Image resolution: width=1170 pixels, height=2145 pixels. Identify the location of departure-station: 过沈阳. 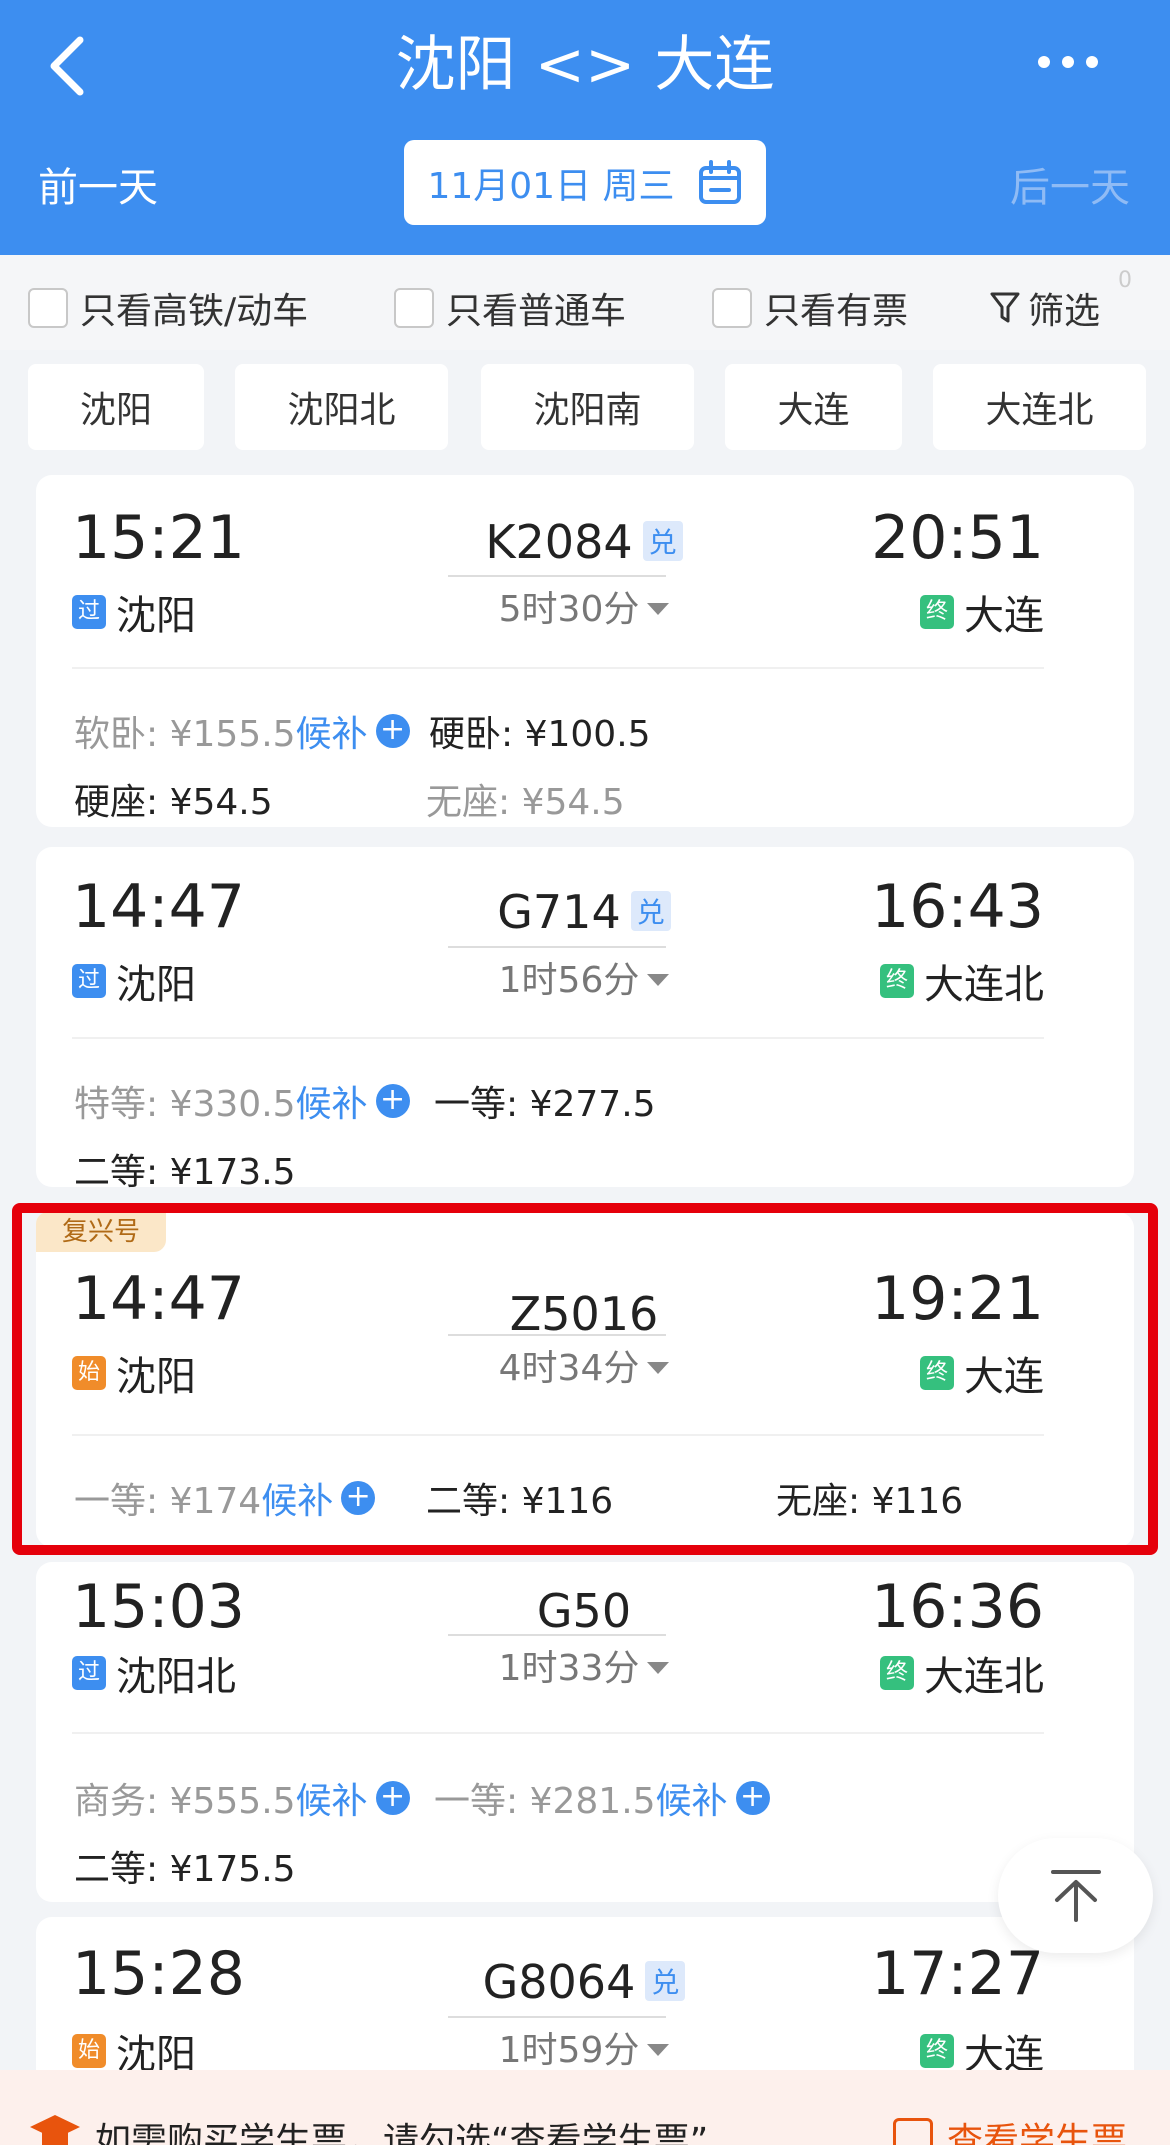
(134, 612).